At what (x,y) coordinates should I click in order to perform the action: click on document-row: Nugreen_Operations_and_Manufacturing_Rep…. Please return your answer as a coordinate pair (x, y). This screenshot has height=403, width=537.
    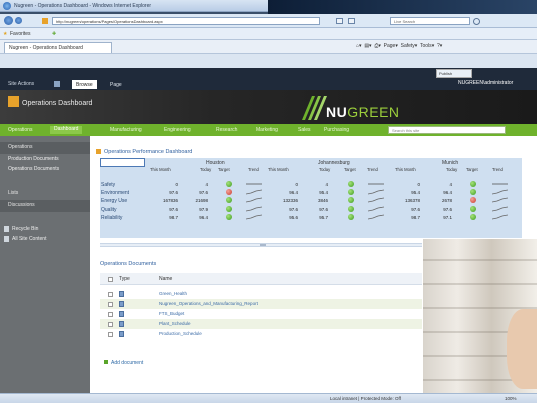
    Looking at the image, I should click on (261, 304).